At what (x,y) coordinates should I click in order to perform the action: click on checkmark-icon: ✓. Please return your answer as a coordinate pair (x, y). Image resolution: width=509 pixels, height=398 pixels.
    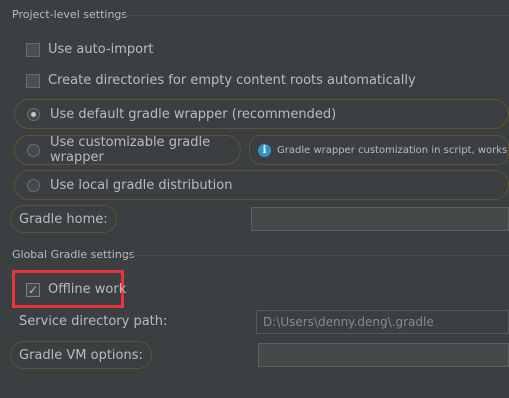
    Looking at the image, I should click on (33, 289).